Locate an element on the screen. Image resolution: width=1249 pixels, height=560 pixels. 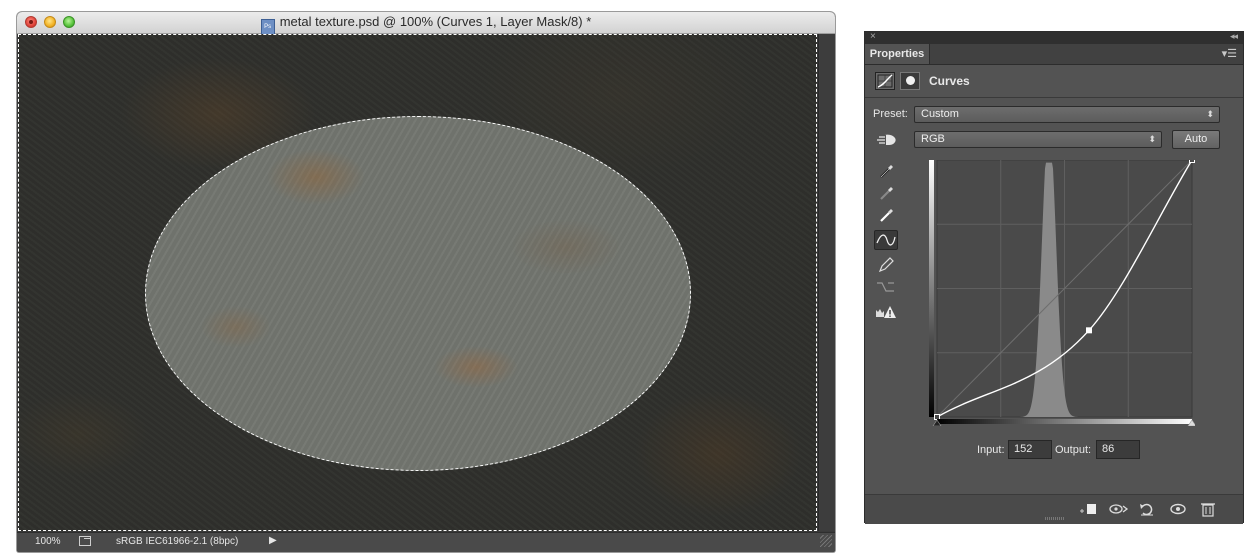
clipping-warning-icon is located at coordinates (886, 312).